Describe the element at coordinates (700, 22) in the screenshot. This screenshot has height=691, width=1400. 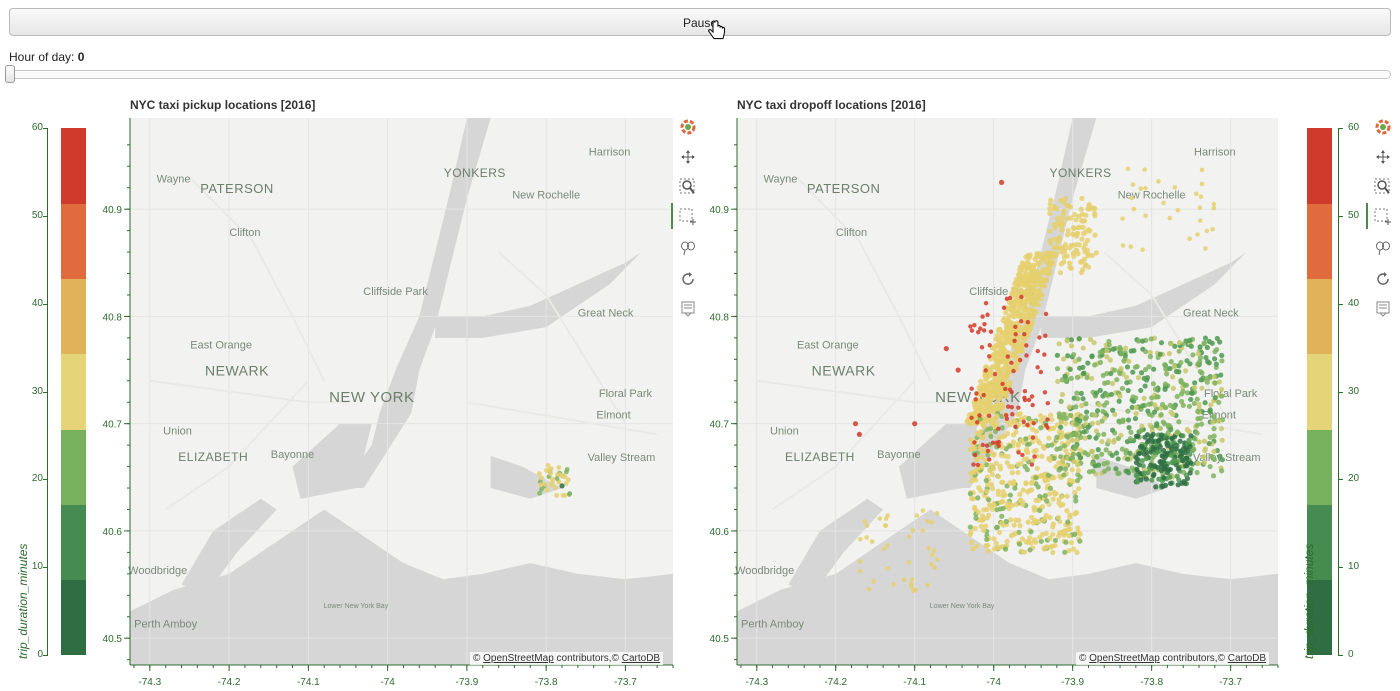
I see `pause-button: Pause` at that location.